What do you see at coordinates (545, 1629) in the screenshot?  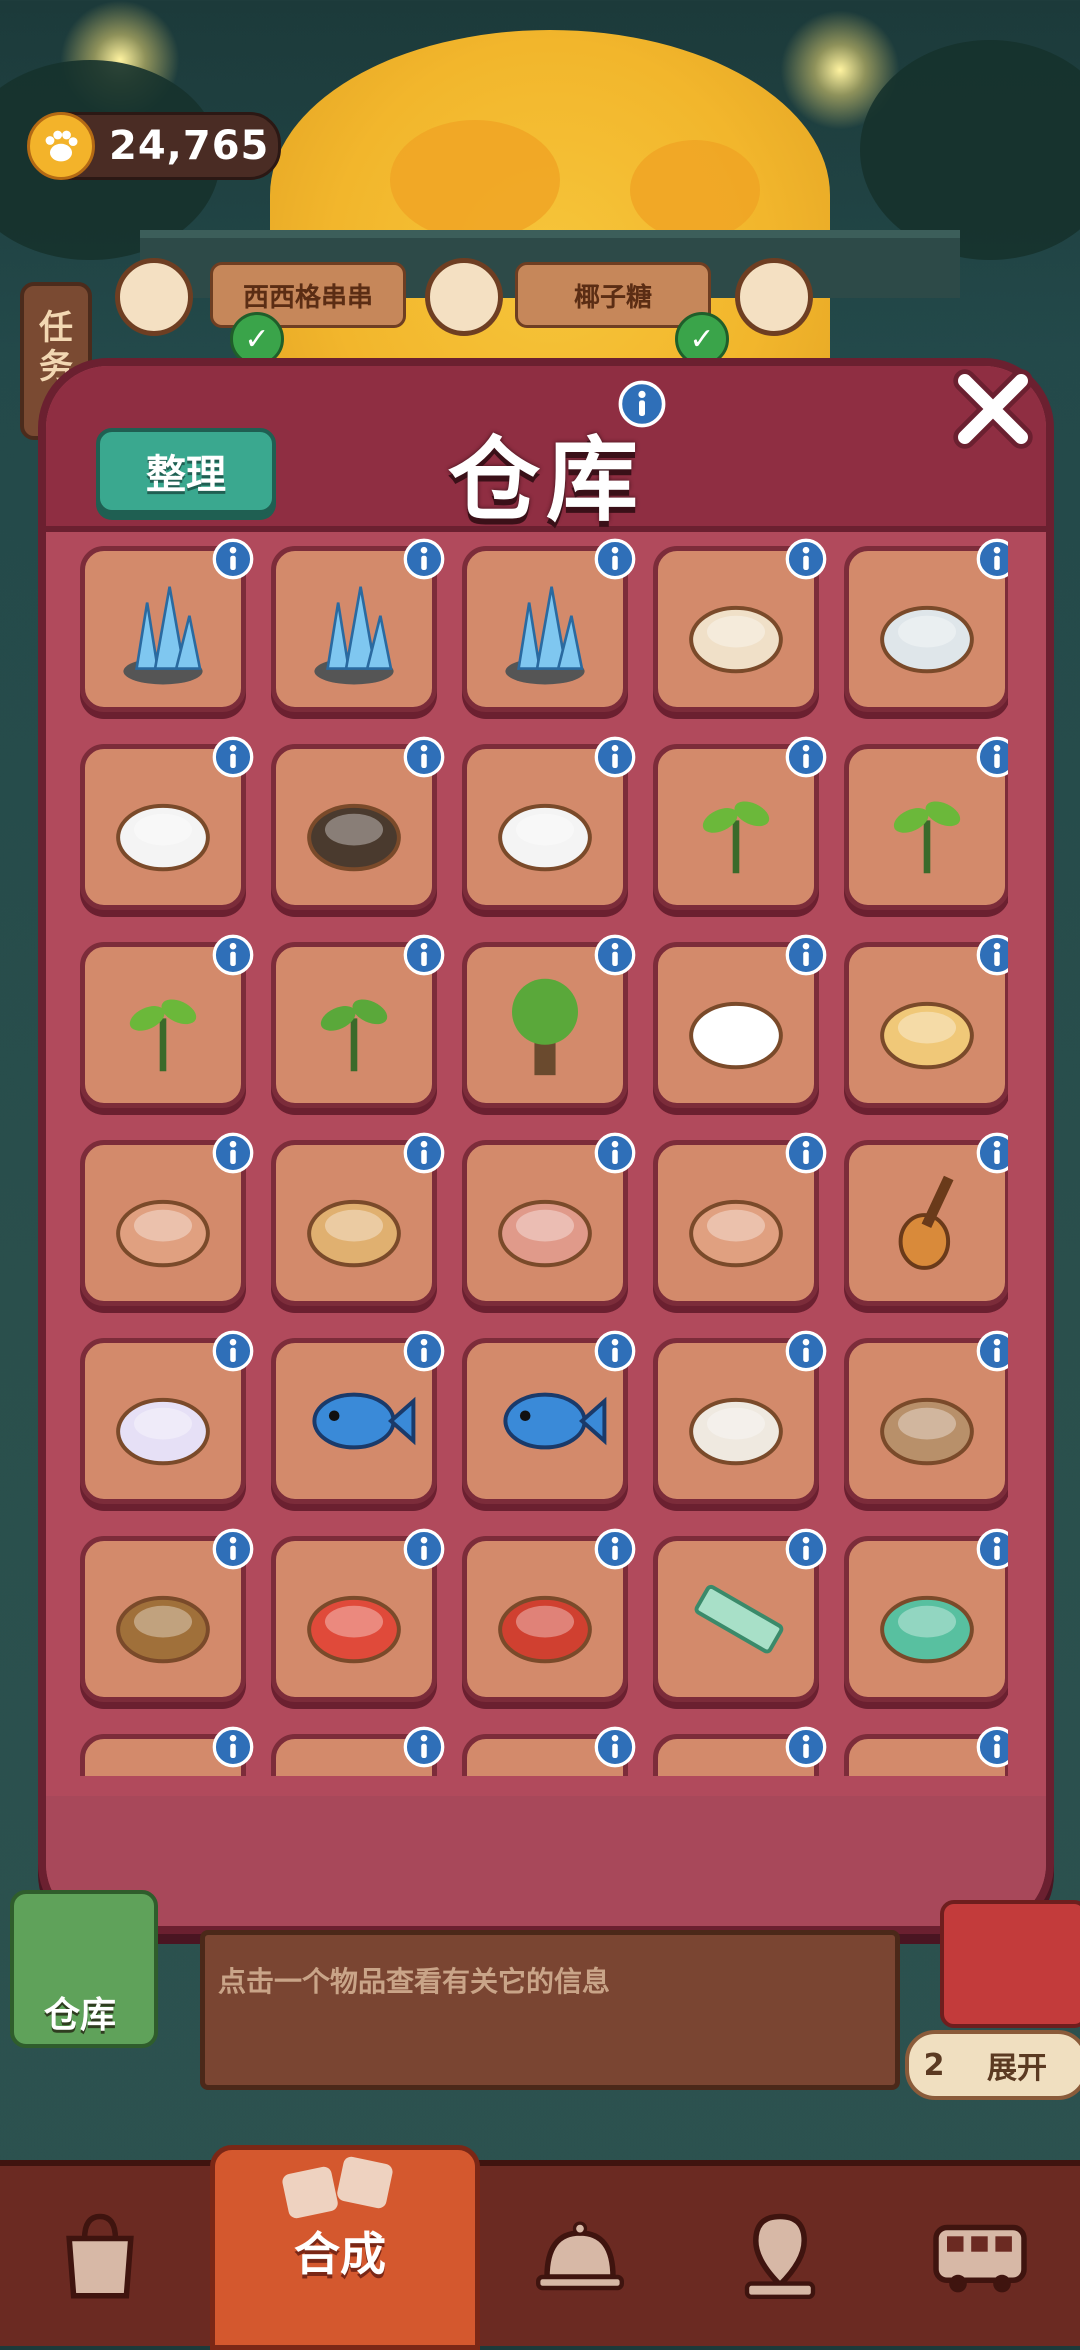 I see `sedan-chair-icon` at bounding box center [545, 1629].